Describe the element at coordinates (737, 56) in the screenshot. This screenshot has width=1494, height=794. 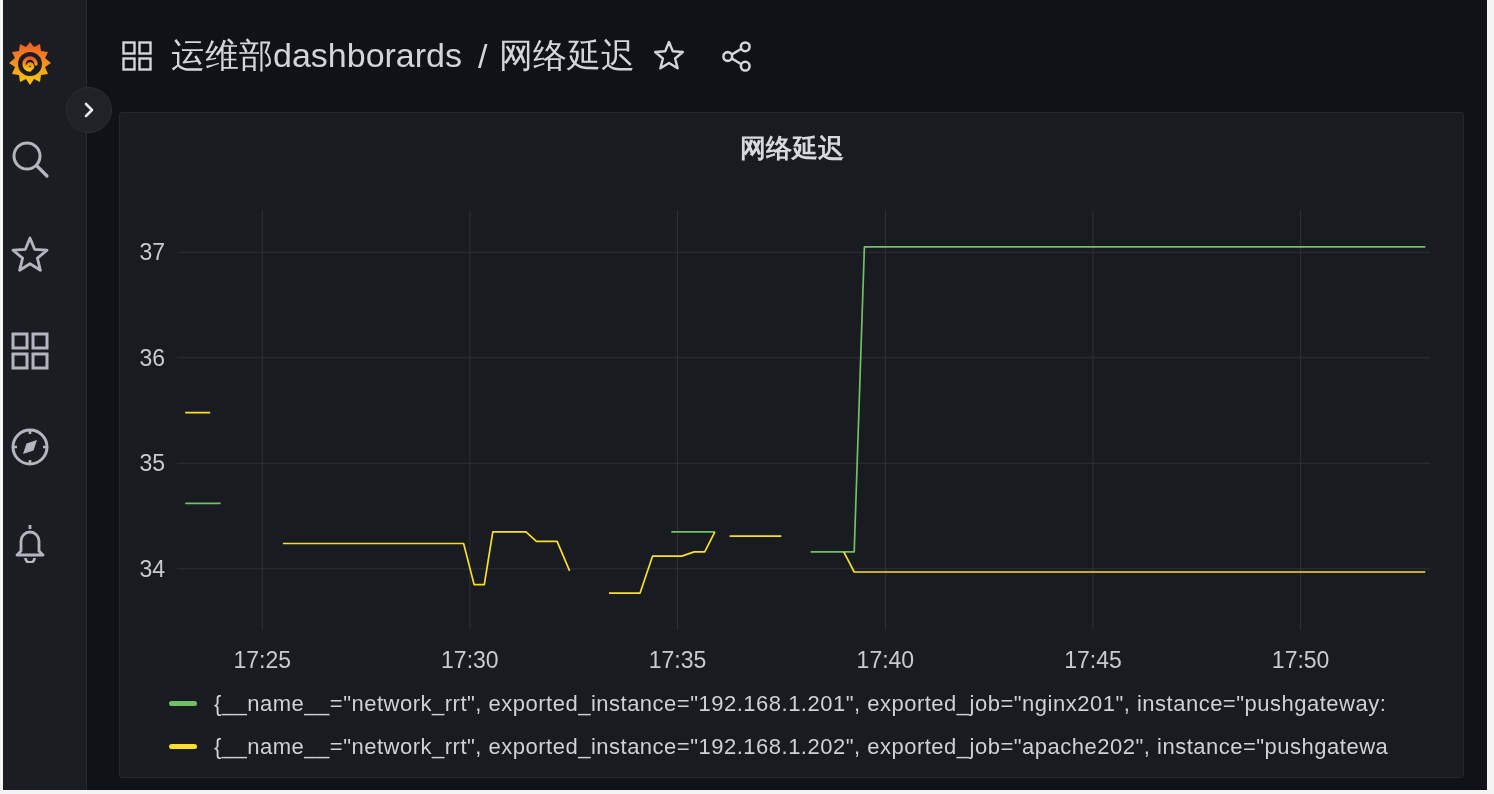
I see `share-icon` at that location.